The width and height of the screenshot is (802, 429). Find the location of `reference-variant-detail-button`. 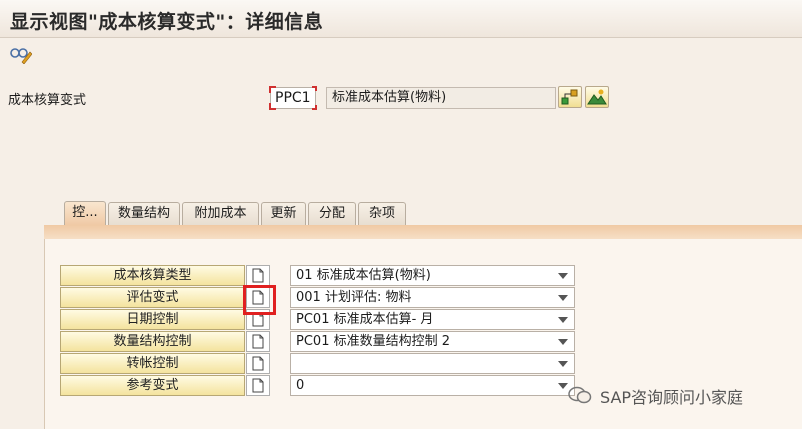

reference-variant-detail-button is located at coordinates (258, 385).